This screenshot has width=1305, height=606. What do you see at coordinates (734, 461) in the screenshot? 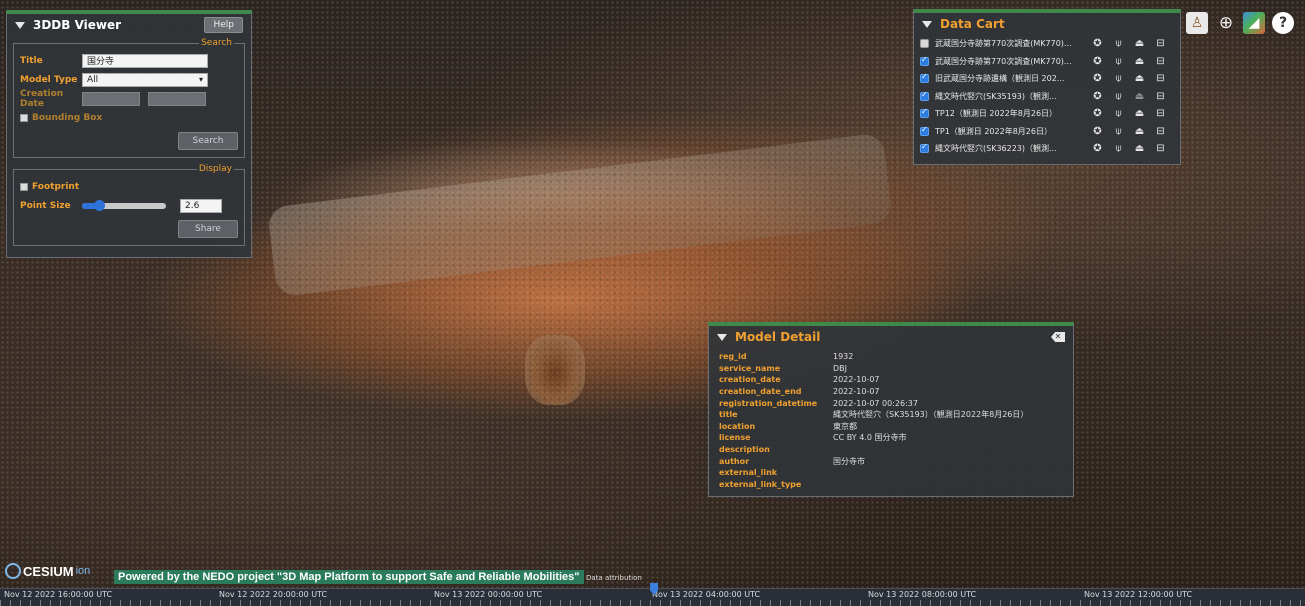
I see `detail-key: author` at bounding box center [734, 461].